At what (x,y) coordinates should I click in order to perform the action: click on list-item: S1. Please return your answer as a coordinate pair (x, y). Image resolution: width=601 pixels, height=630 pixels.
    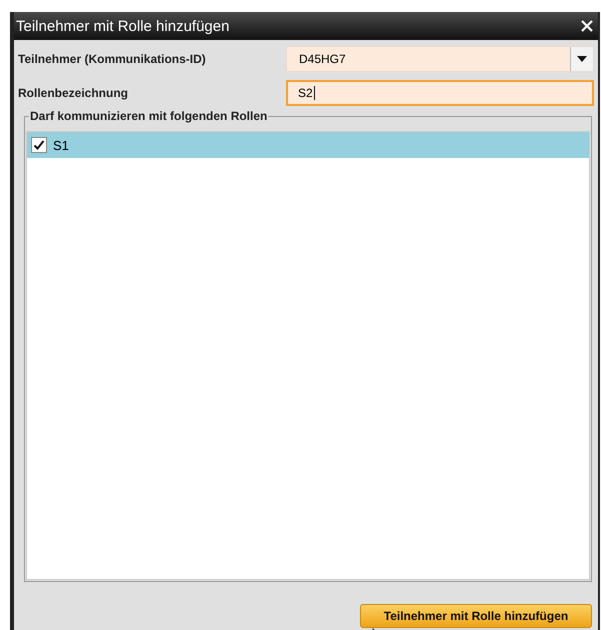
    Looking at the image, I should click on (308, 145).